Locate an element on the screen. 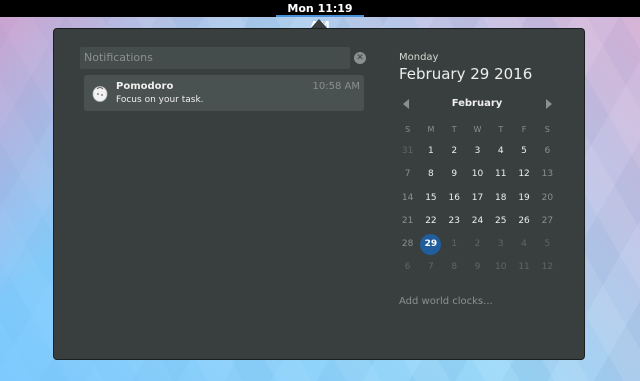 This screenshot has height=381, width=640. notification-time: 10:58 AM is located at coordinates (336, 86).